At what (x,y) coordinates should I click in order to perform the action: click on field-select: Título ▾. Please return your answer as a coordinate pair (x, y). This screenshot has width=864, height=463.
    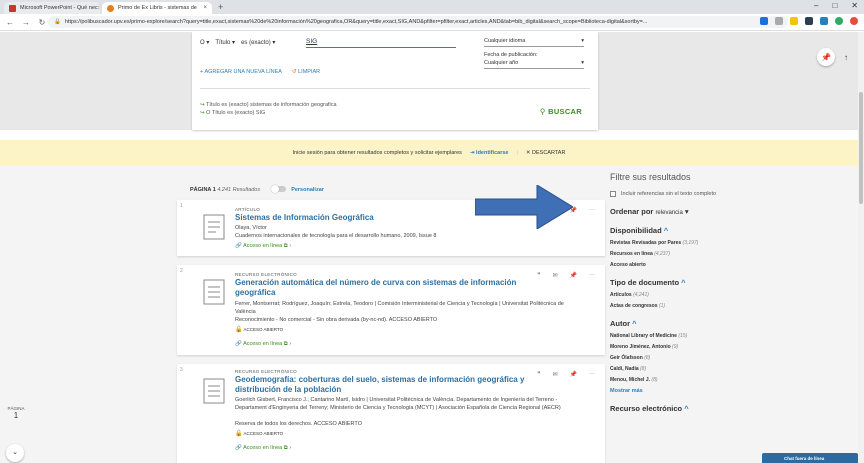
    Looking at the image, I should click on (225, 42).